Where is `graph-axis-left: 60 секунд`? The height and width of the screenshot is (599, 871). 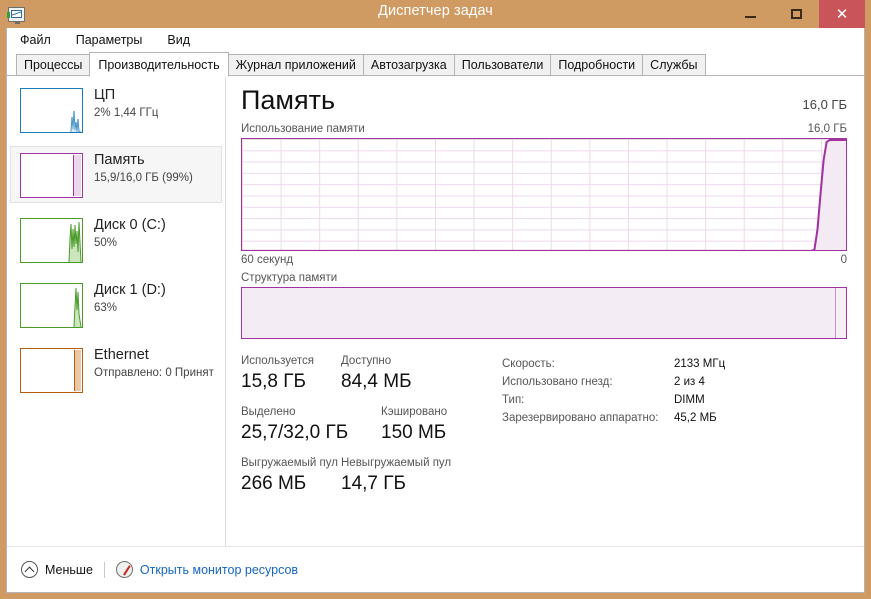
graph-axis-left: 60 секунд is located at coordinates (267, 260).